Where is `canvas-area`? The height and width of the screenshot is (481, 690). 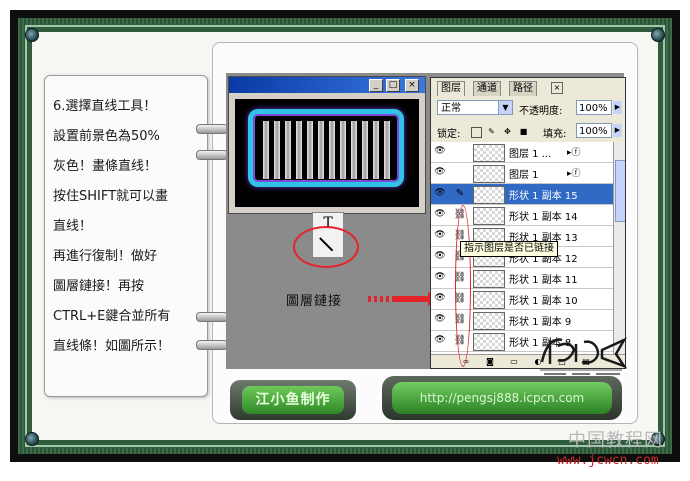 canvas-area is located at coordinates (327, 153).